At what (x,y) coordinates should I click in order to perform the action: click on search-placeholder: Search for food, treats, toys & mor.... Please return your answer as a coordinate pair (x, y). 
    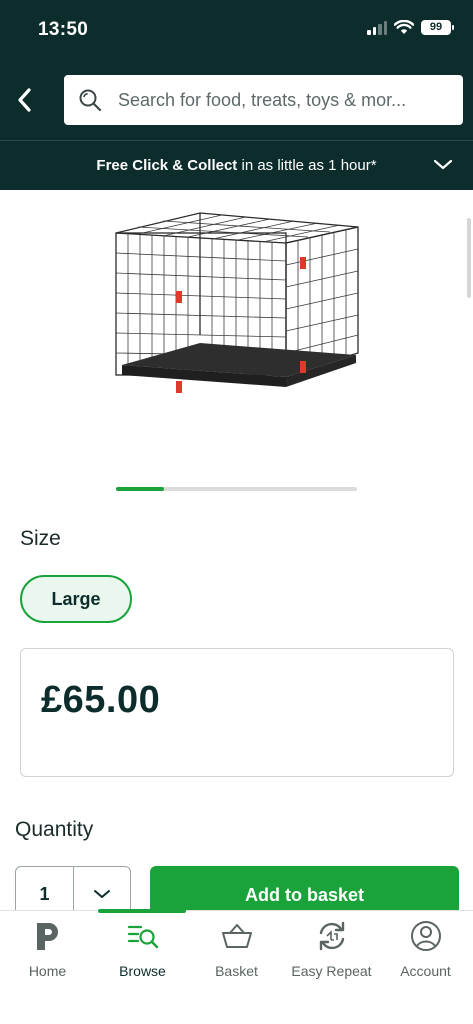
    Looking at the image, I should click on (262, 99).